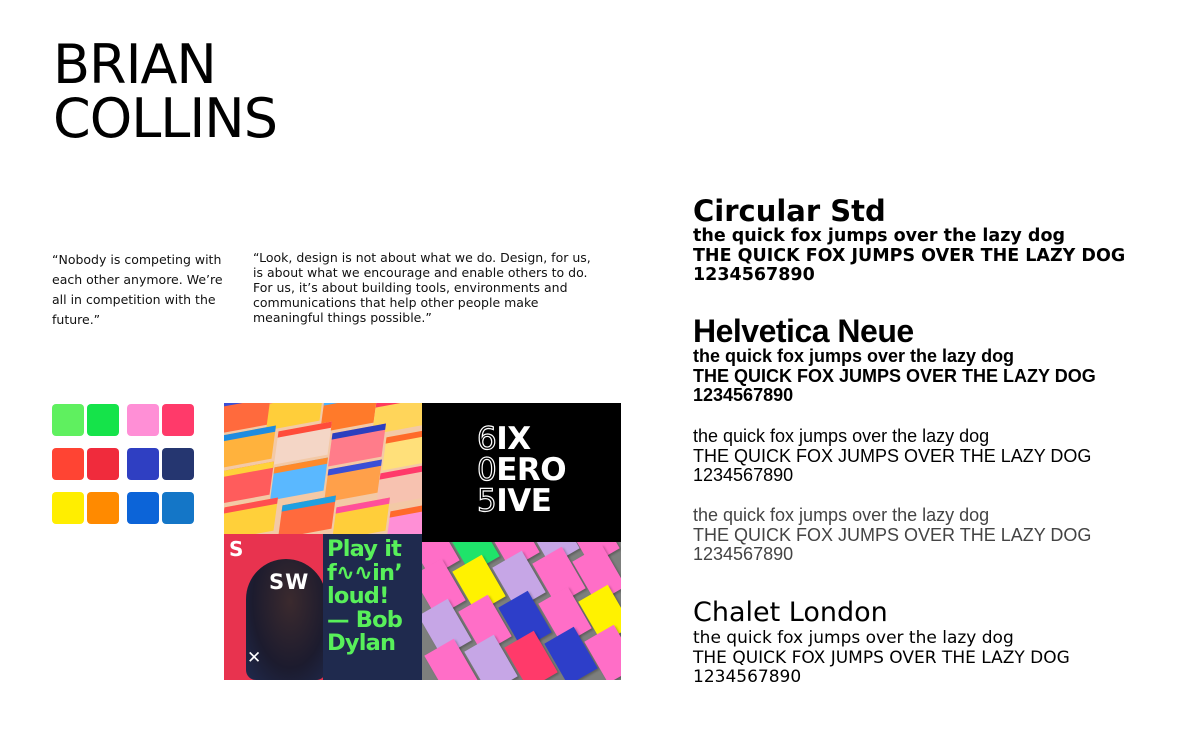 This screenshot has height=750, width=1200. I want to click on dylan-quote-poster: Play it f∿∿in’ loud! — Bob Dylan, so click(372, 607).